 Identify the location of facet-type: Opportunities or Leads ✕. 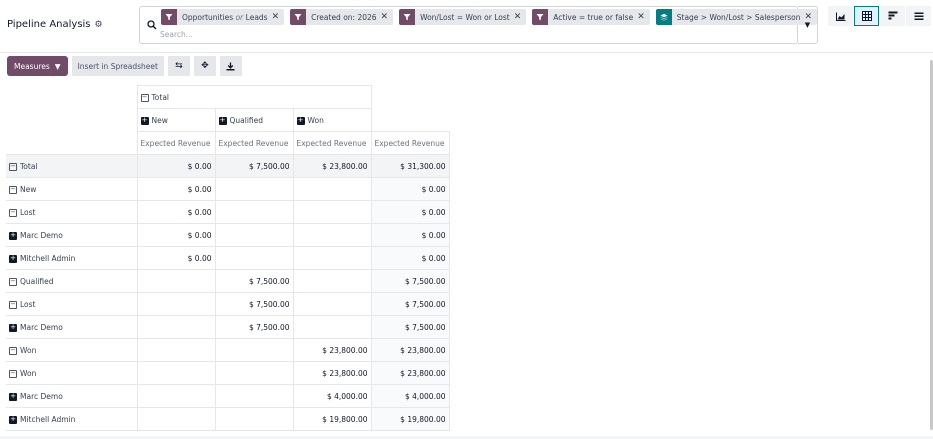
(223, 17).